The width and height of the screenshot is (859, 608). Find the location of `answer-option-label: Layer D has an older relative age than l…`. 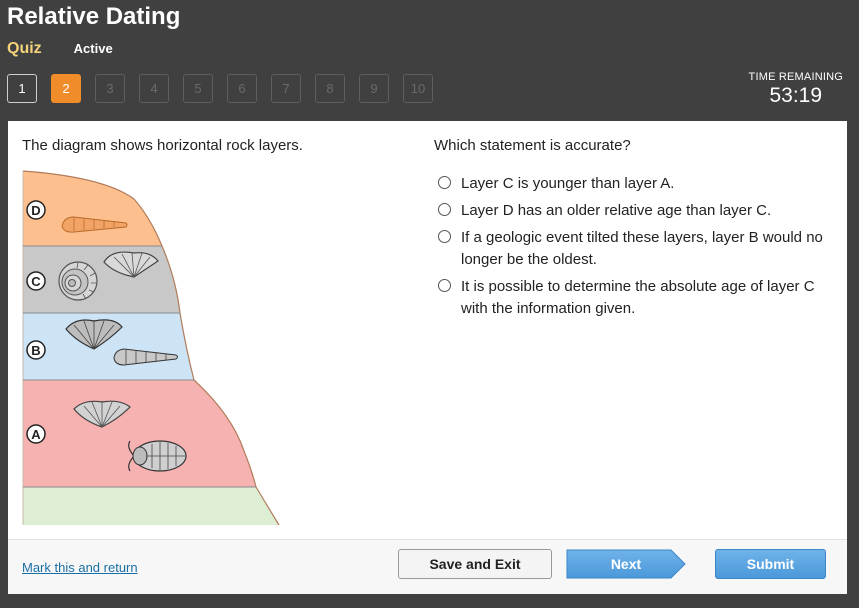

answer-option-label: Layer D has an older relative age than l… is located at coordinates (616, 210).